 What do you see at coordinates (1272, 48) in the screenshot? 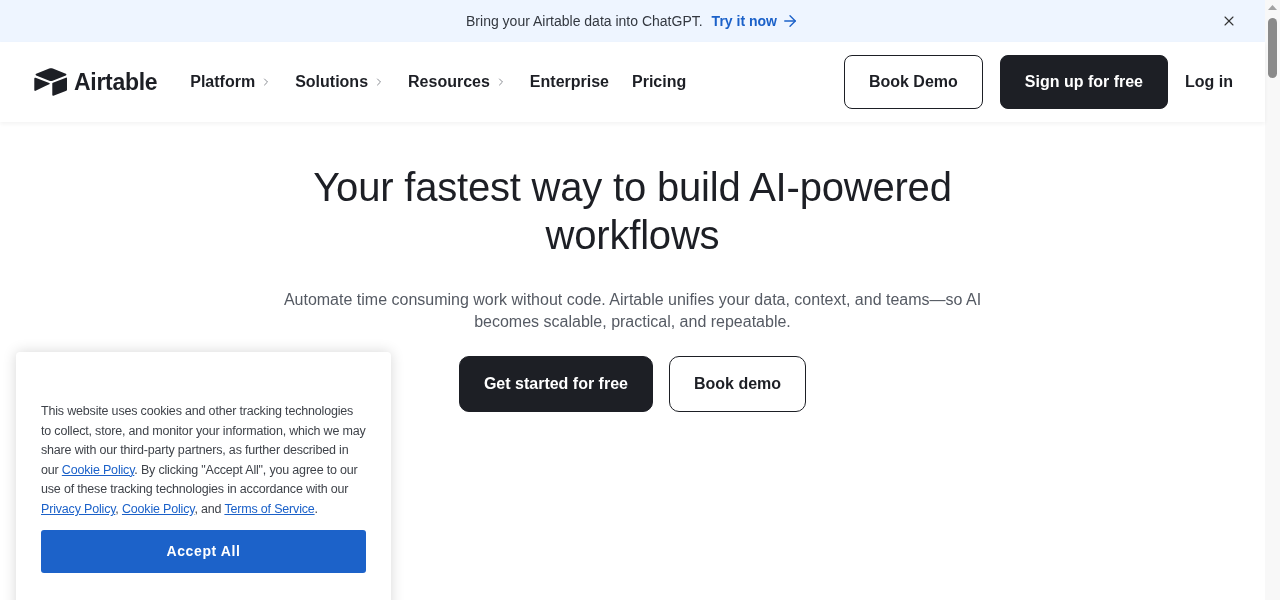
I see `scrollbar-thumb` at bounding box center [1272, 48].